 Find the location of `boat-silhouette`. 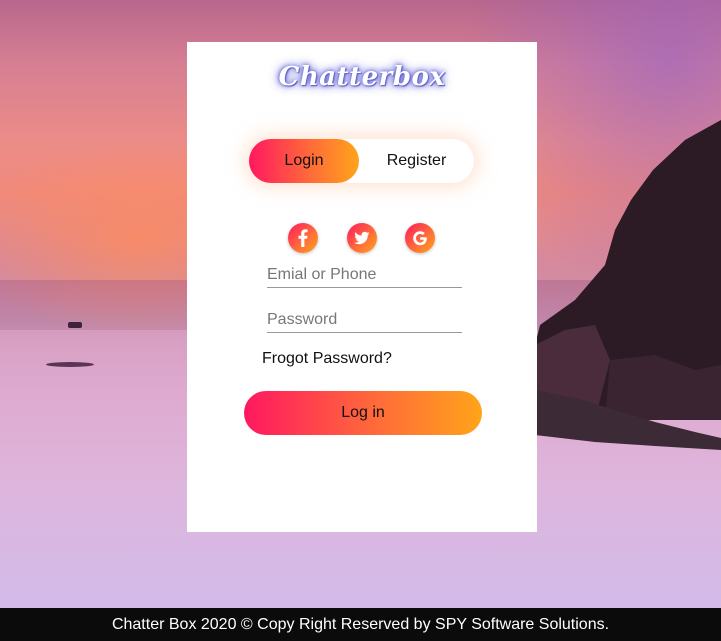

boat-silhouette is located at coordinates (75, 325).